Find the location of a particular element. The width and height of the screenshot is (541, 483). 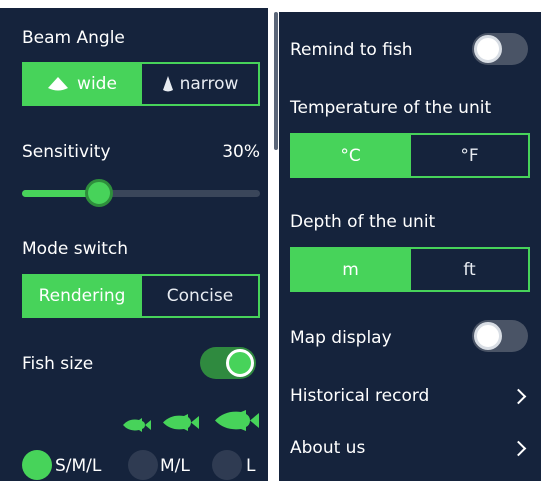

temperature-title: Temperature of the unit is located at coordinates (391, 108).